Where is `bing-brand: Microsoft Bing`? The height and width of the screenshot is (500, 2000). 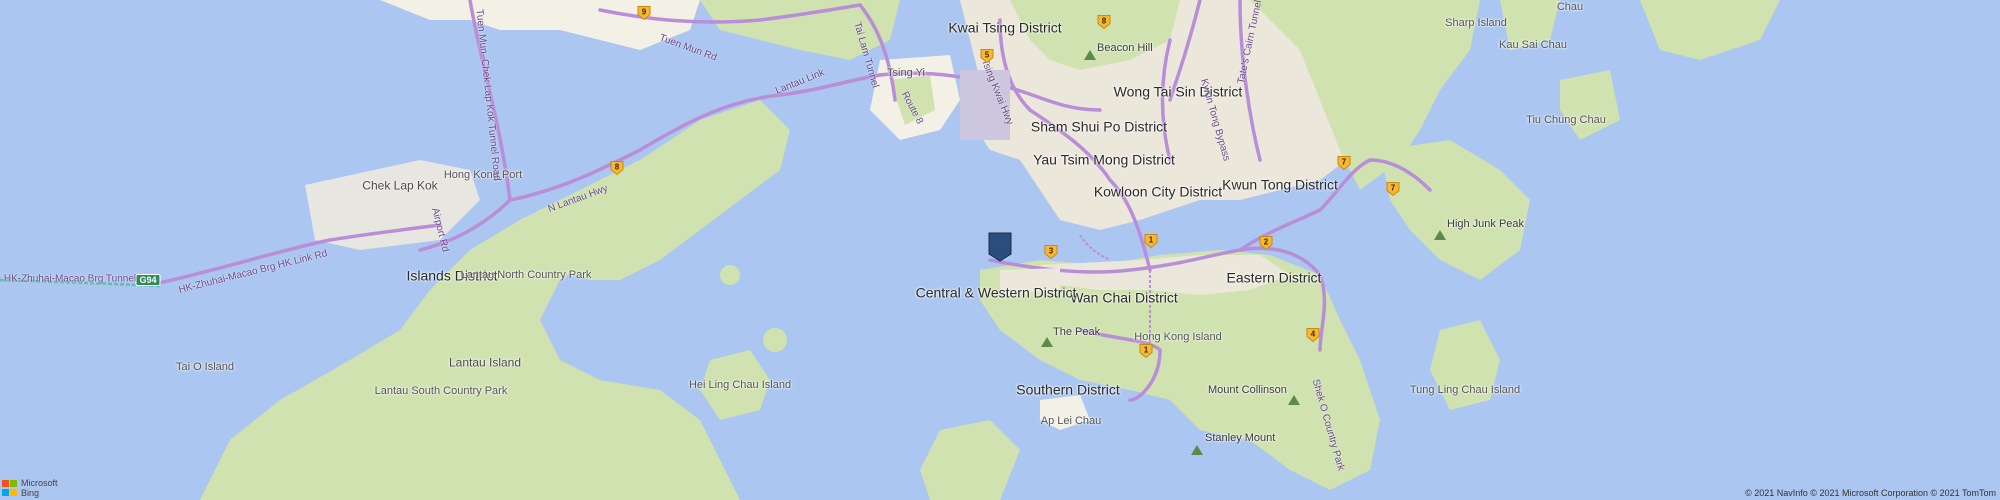 bing-brand: Microsoft Bing is located at coordinates (30, 488).